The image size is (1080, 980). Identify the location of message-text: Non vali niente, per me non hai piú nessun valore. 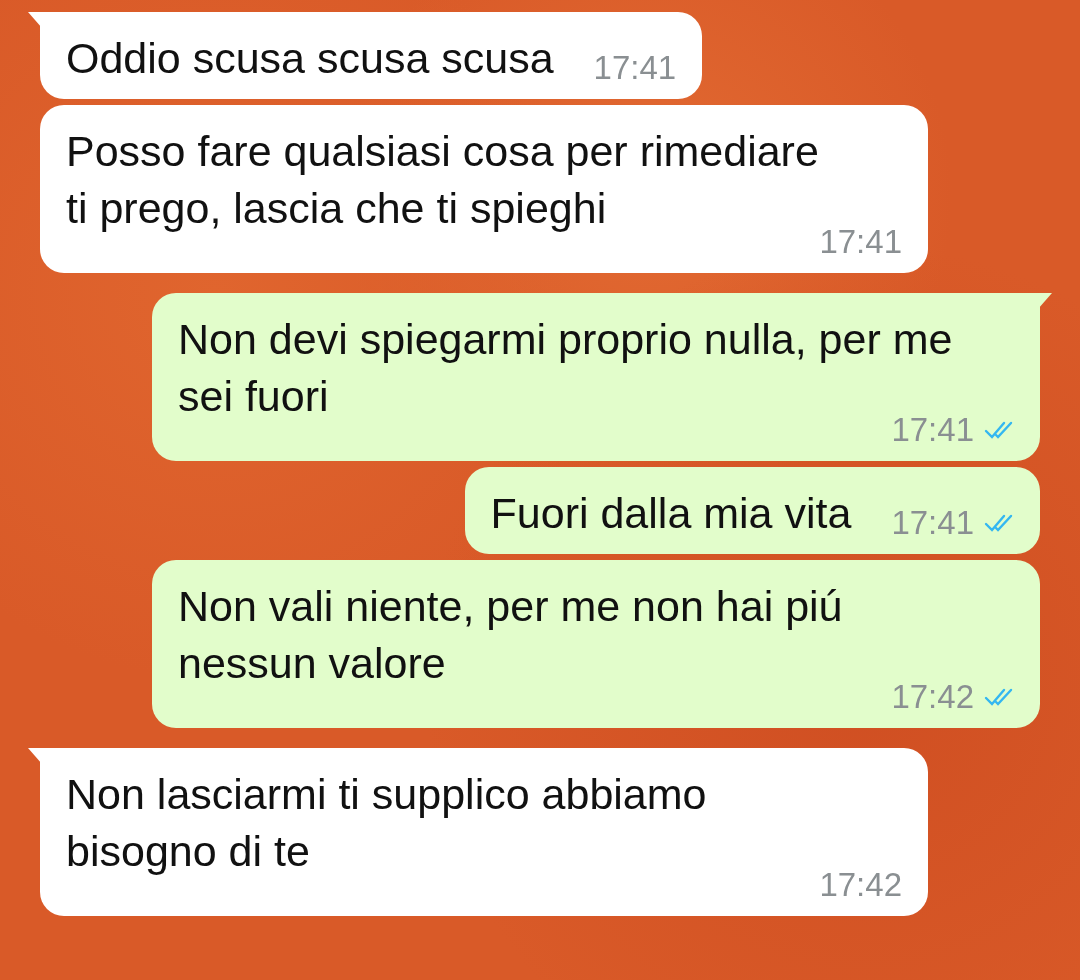
(511, 635).